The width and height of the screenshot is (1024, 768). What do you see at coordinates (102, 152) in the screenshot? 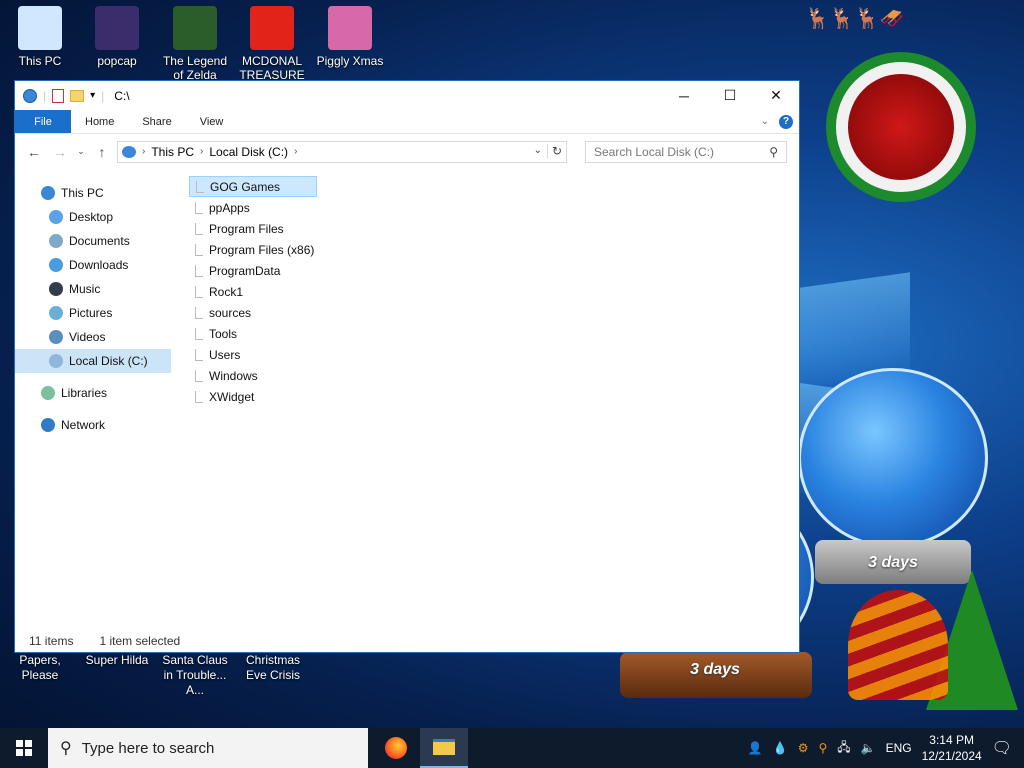
I see `up-button: ↑` at bounding box center [102, 152].